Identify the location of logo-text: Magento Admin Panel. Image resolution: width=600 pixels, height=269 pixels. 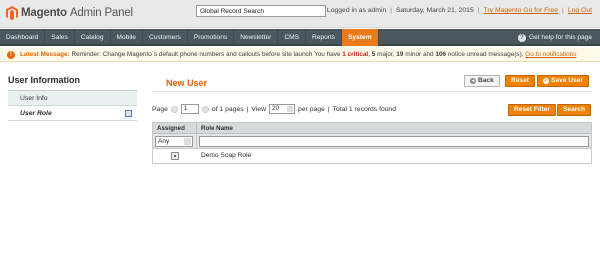
(77, 13).